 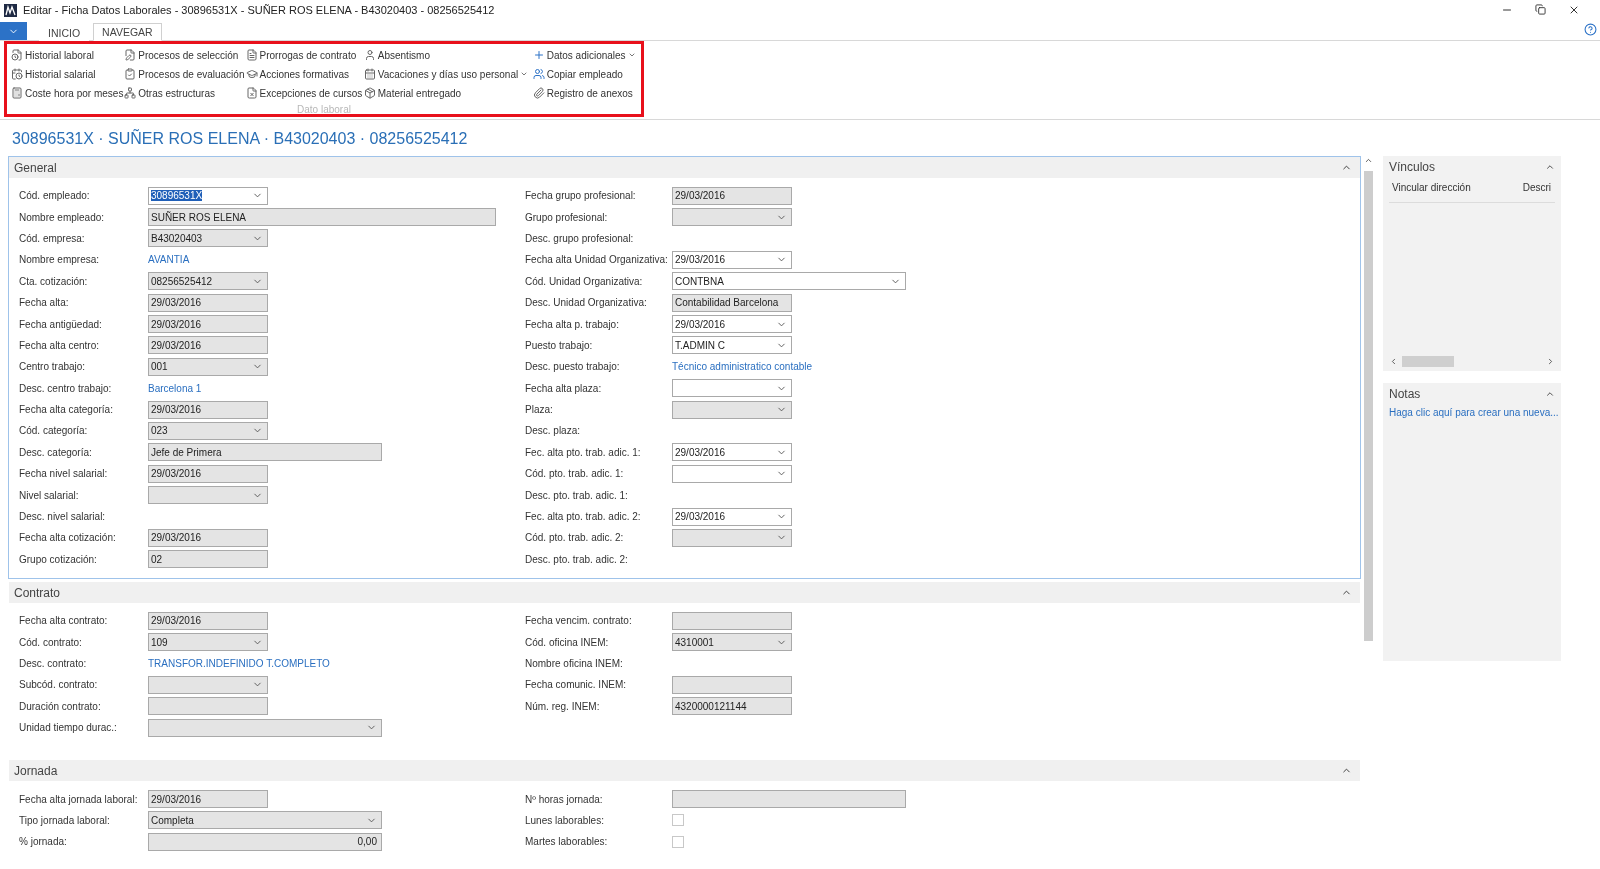 What do you see at coordinates (575, 538) in the screenshot?
I see `field-label: Cód. pto. trab. adic. 2:` at bounding box center [575, 538].